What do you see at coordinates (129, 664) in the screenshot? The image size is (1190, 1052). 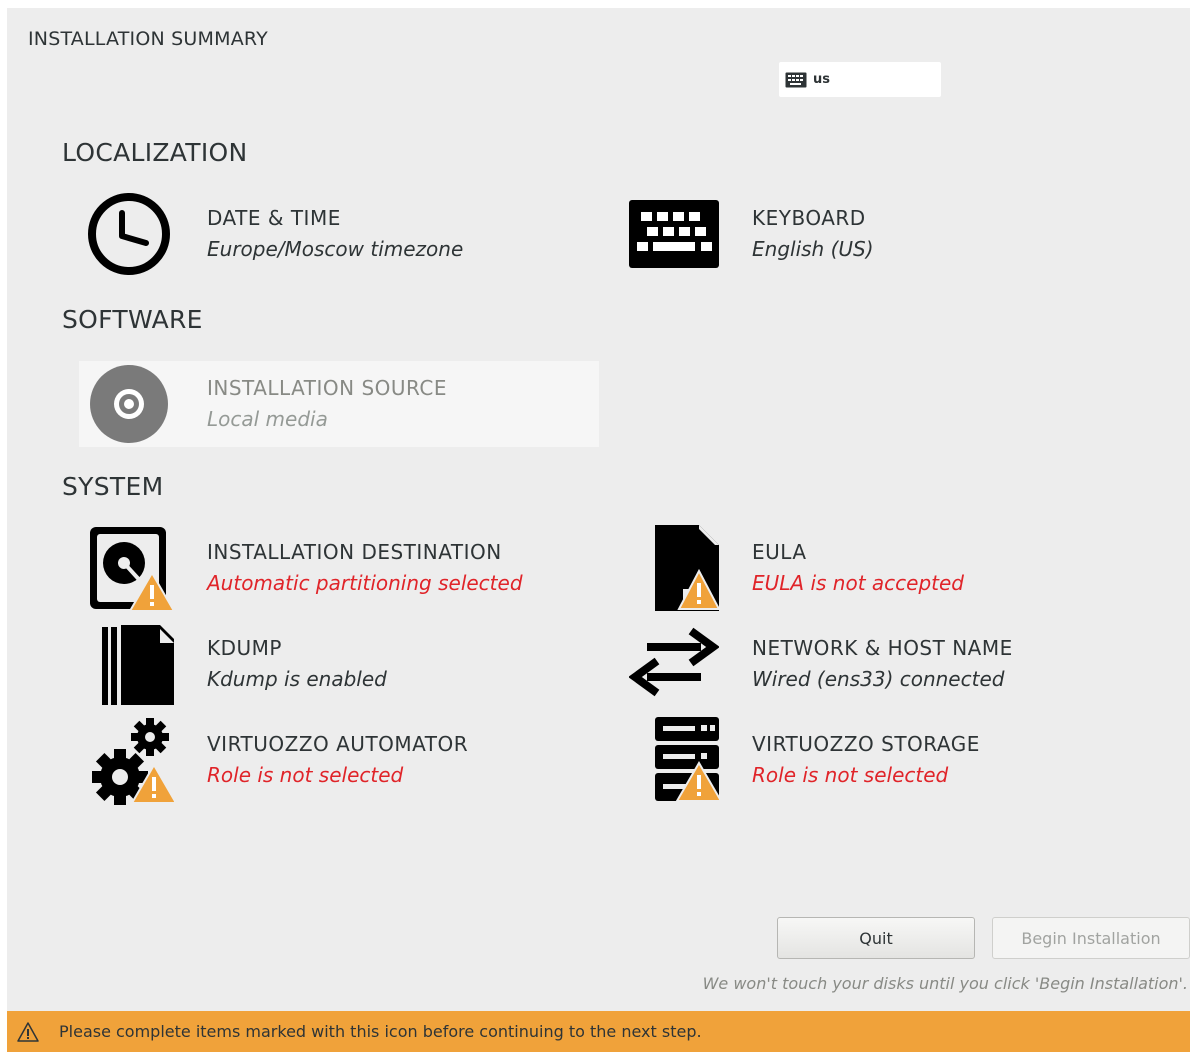 I see `kdump-icon` at bounding box center [129, 664].